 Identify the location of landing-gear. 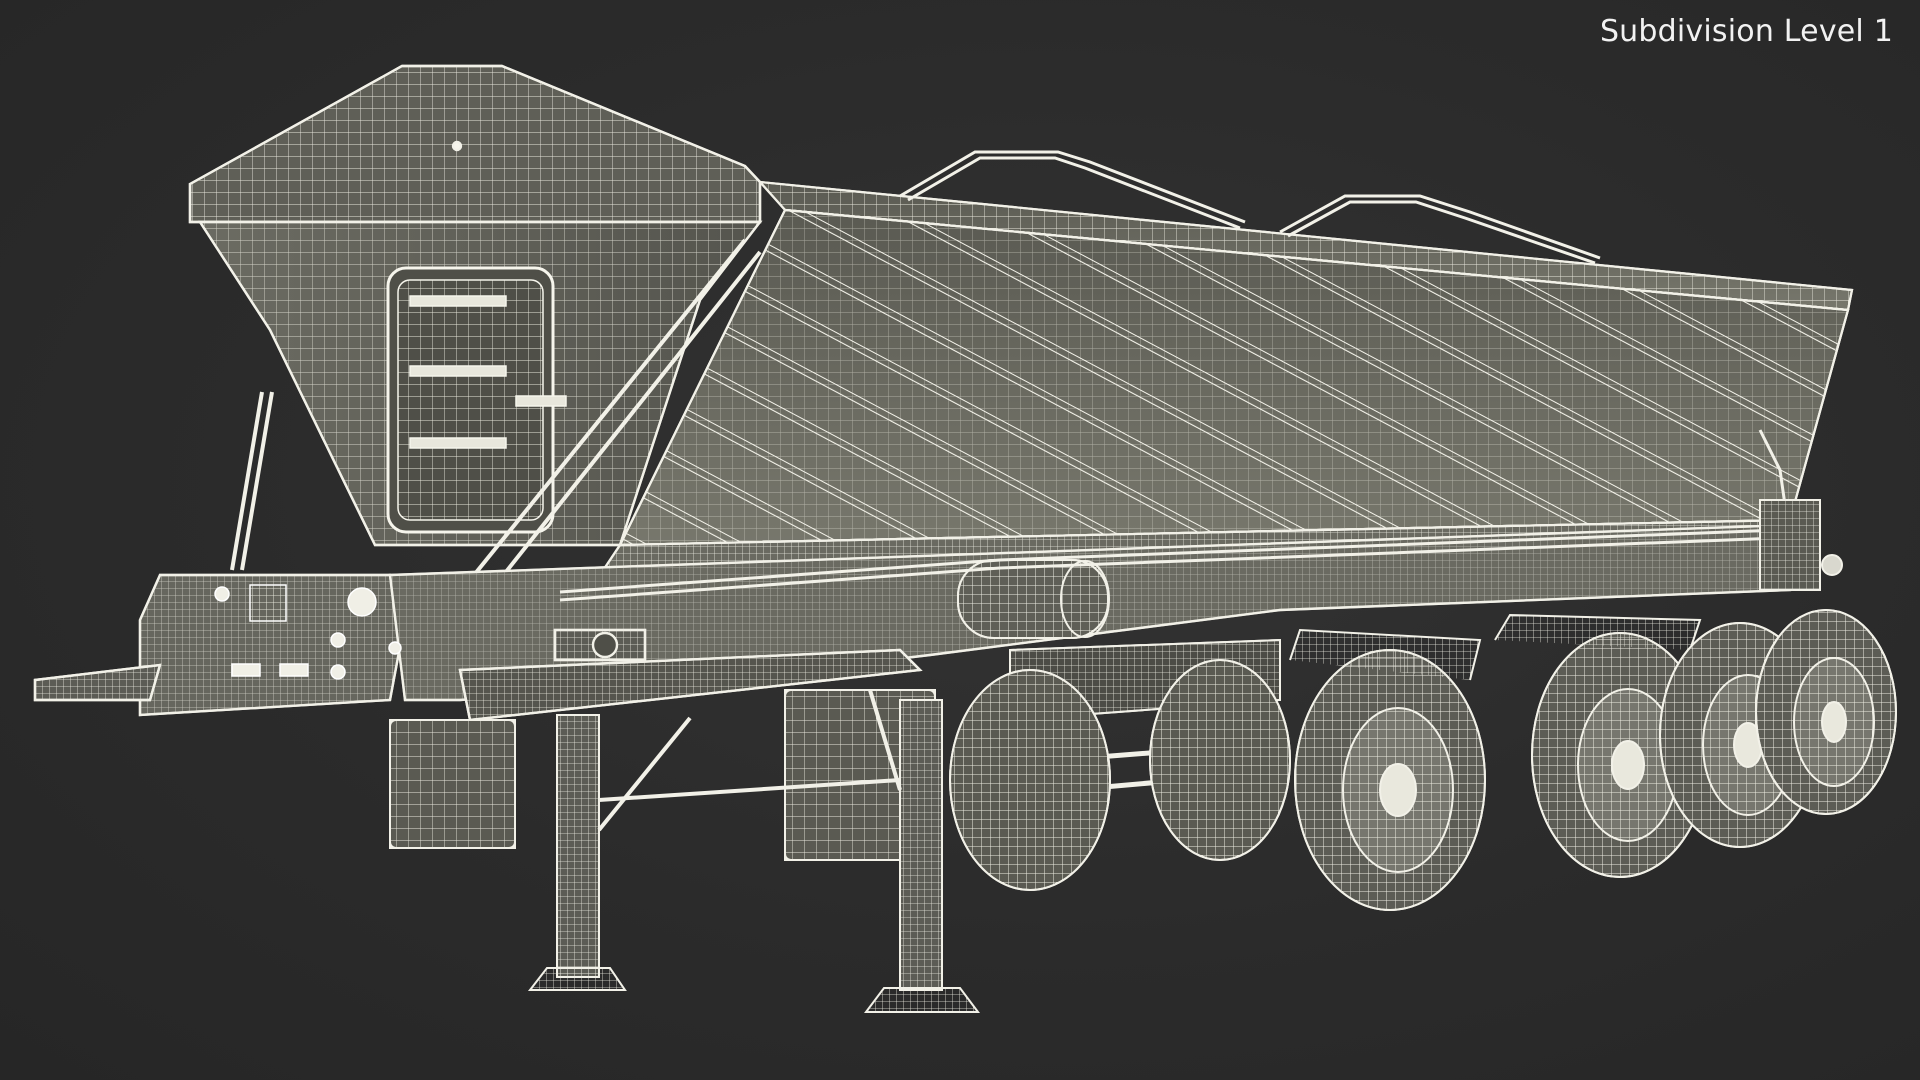
(753, 851).